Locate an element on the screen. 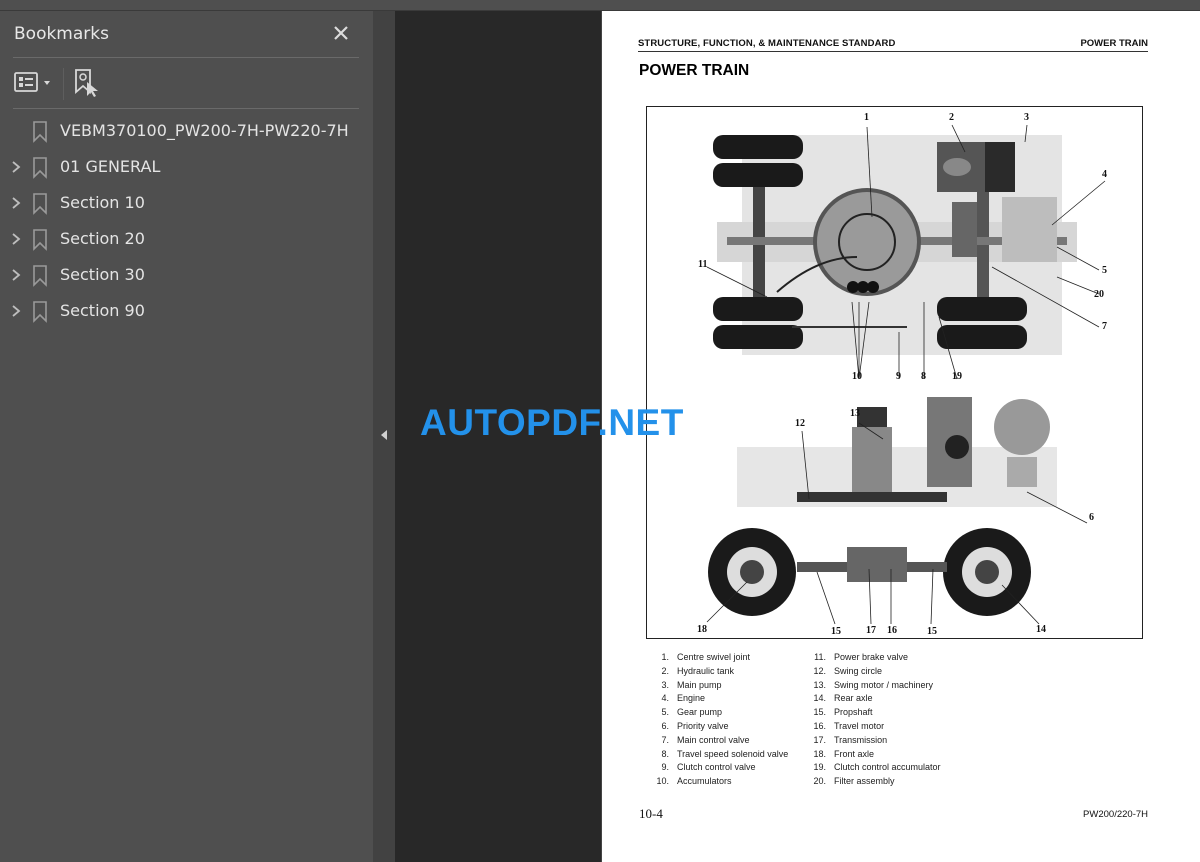  find-current-bookmark-button is located at coordinates (87, 83).